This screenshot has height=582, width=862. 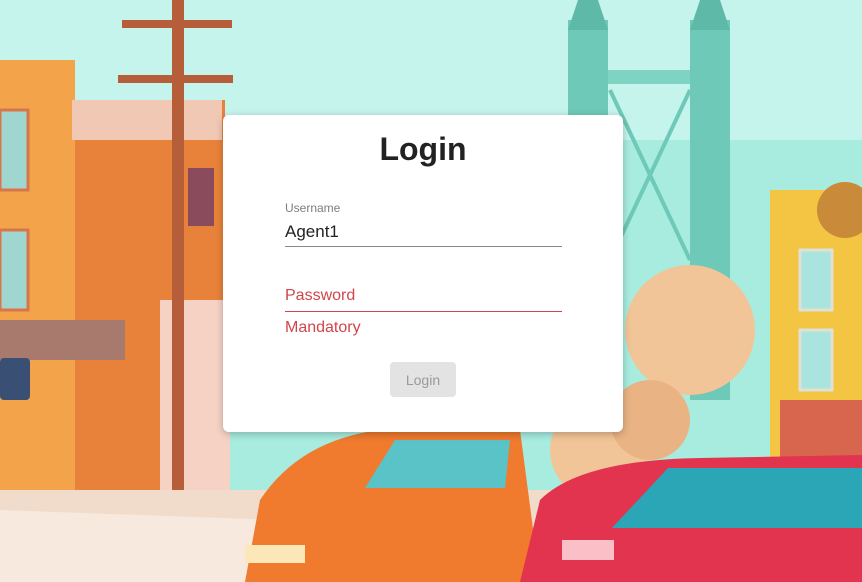 I want to click on username-label: Username, so click(x=313, y=208).